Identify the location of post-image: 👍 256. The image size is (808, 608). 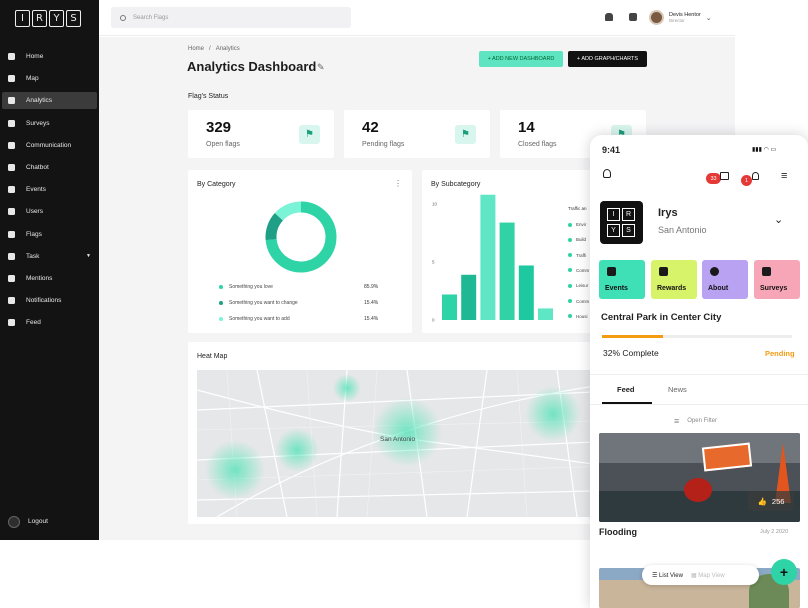
(699, 477).